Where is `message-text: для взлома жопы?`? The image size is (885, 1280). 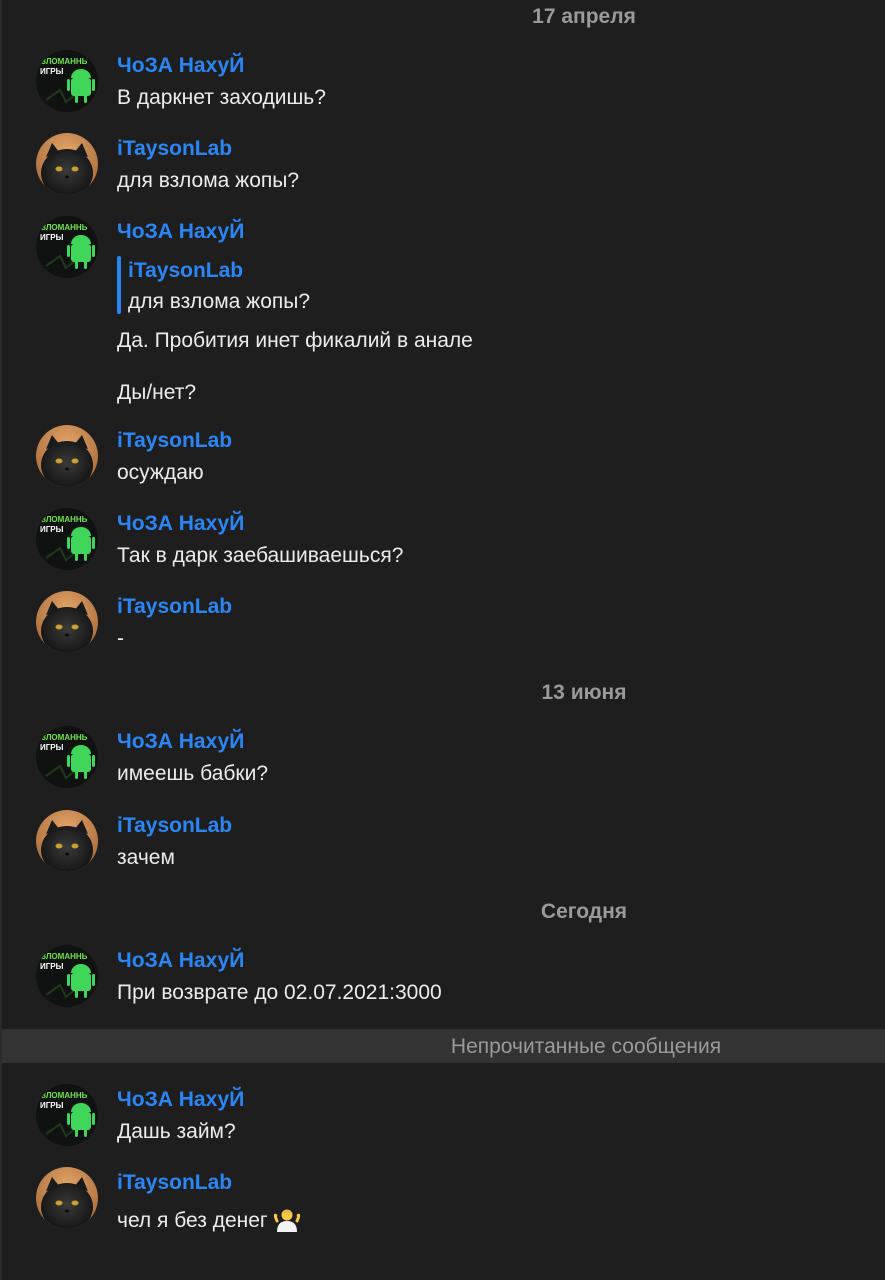 message-text: для взлома жопы? is located at coordinates (208, 180).